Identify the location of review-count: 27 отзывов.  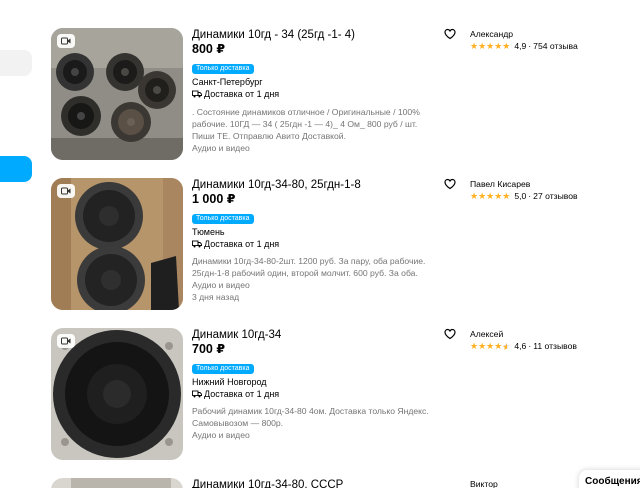
(555, 196).